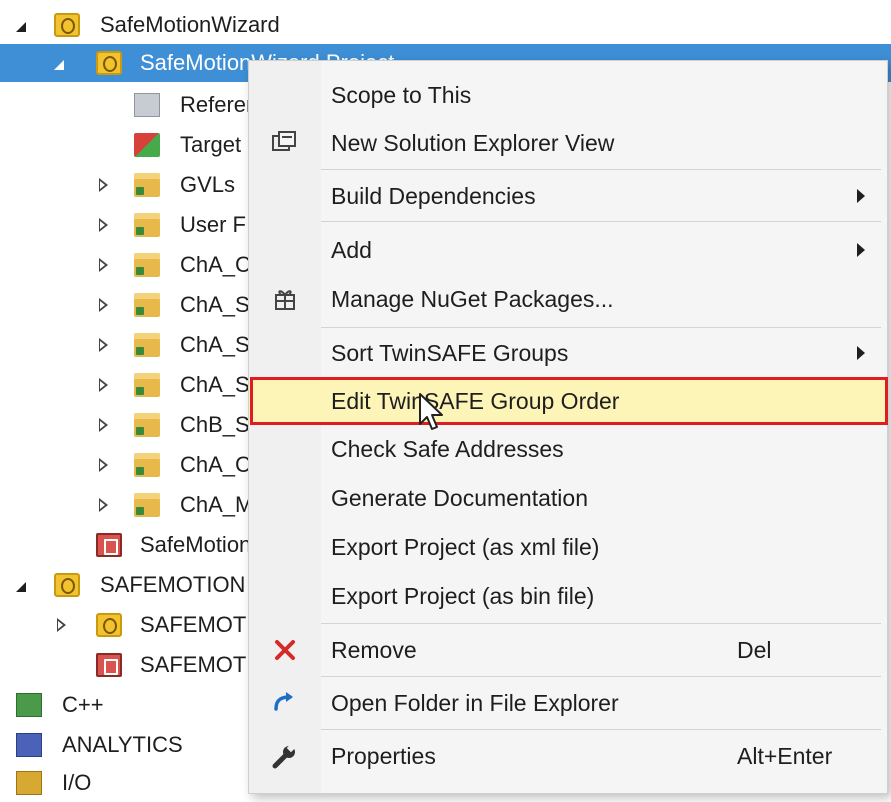  What do you see at coordinates (445, 25) in the screenshot?
I see `tree-node-safemotionwizard: SafeMotionWizard` at bounding box center [445, 25].